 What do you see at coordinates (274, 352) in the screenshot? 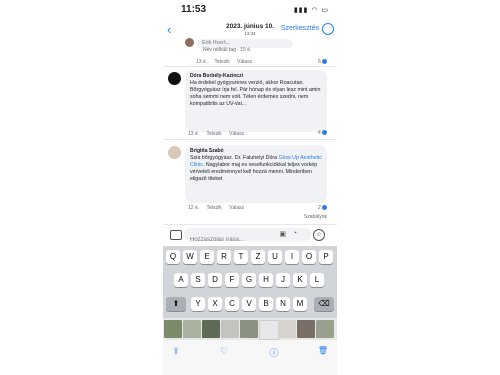
I see `info-icon: ⓘ` at bounding box center [274, 352].